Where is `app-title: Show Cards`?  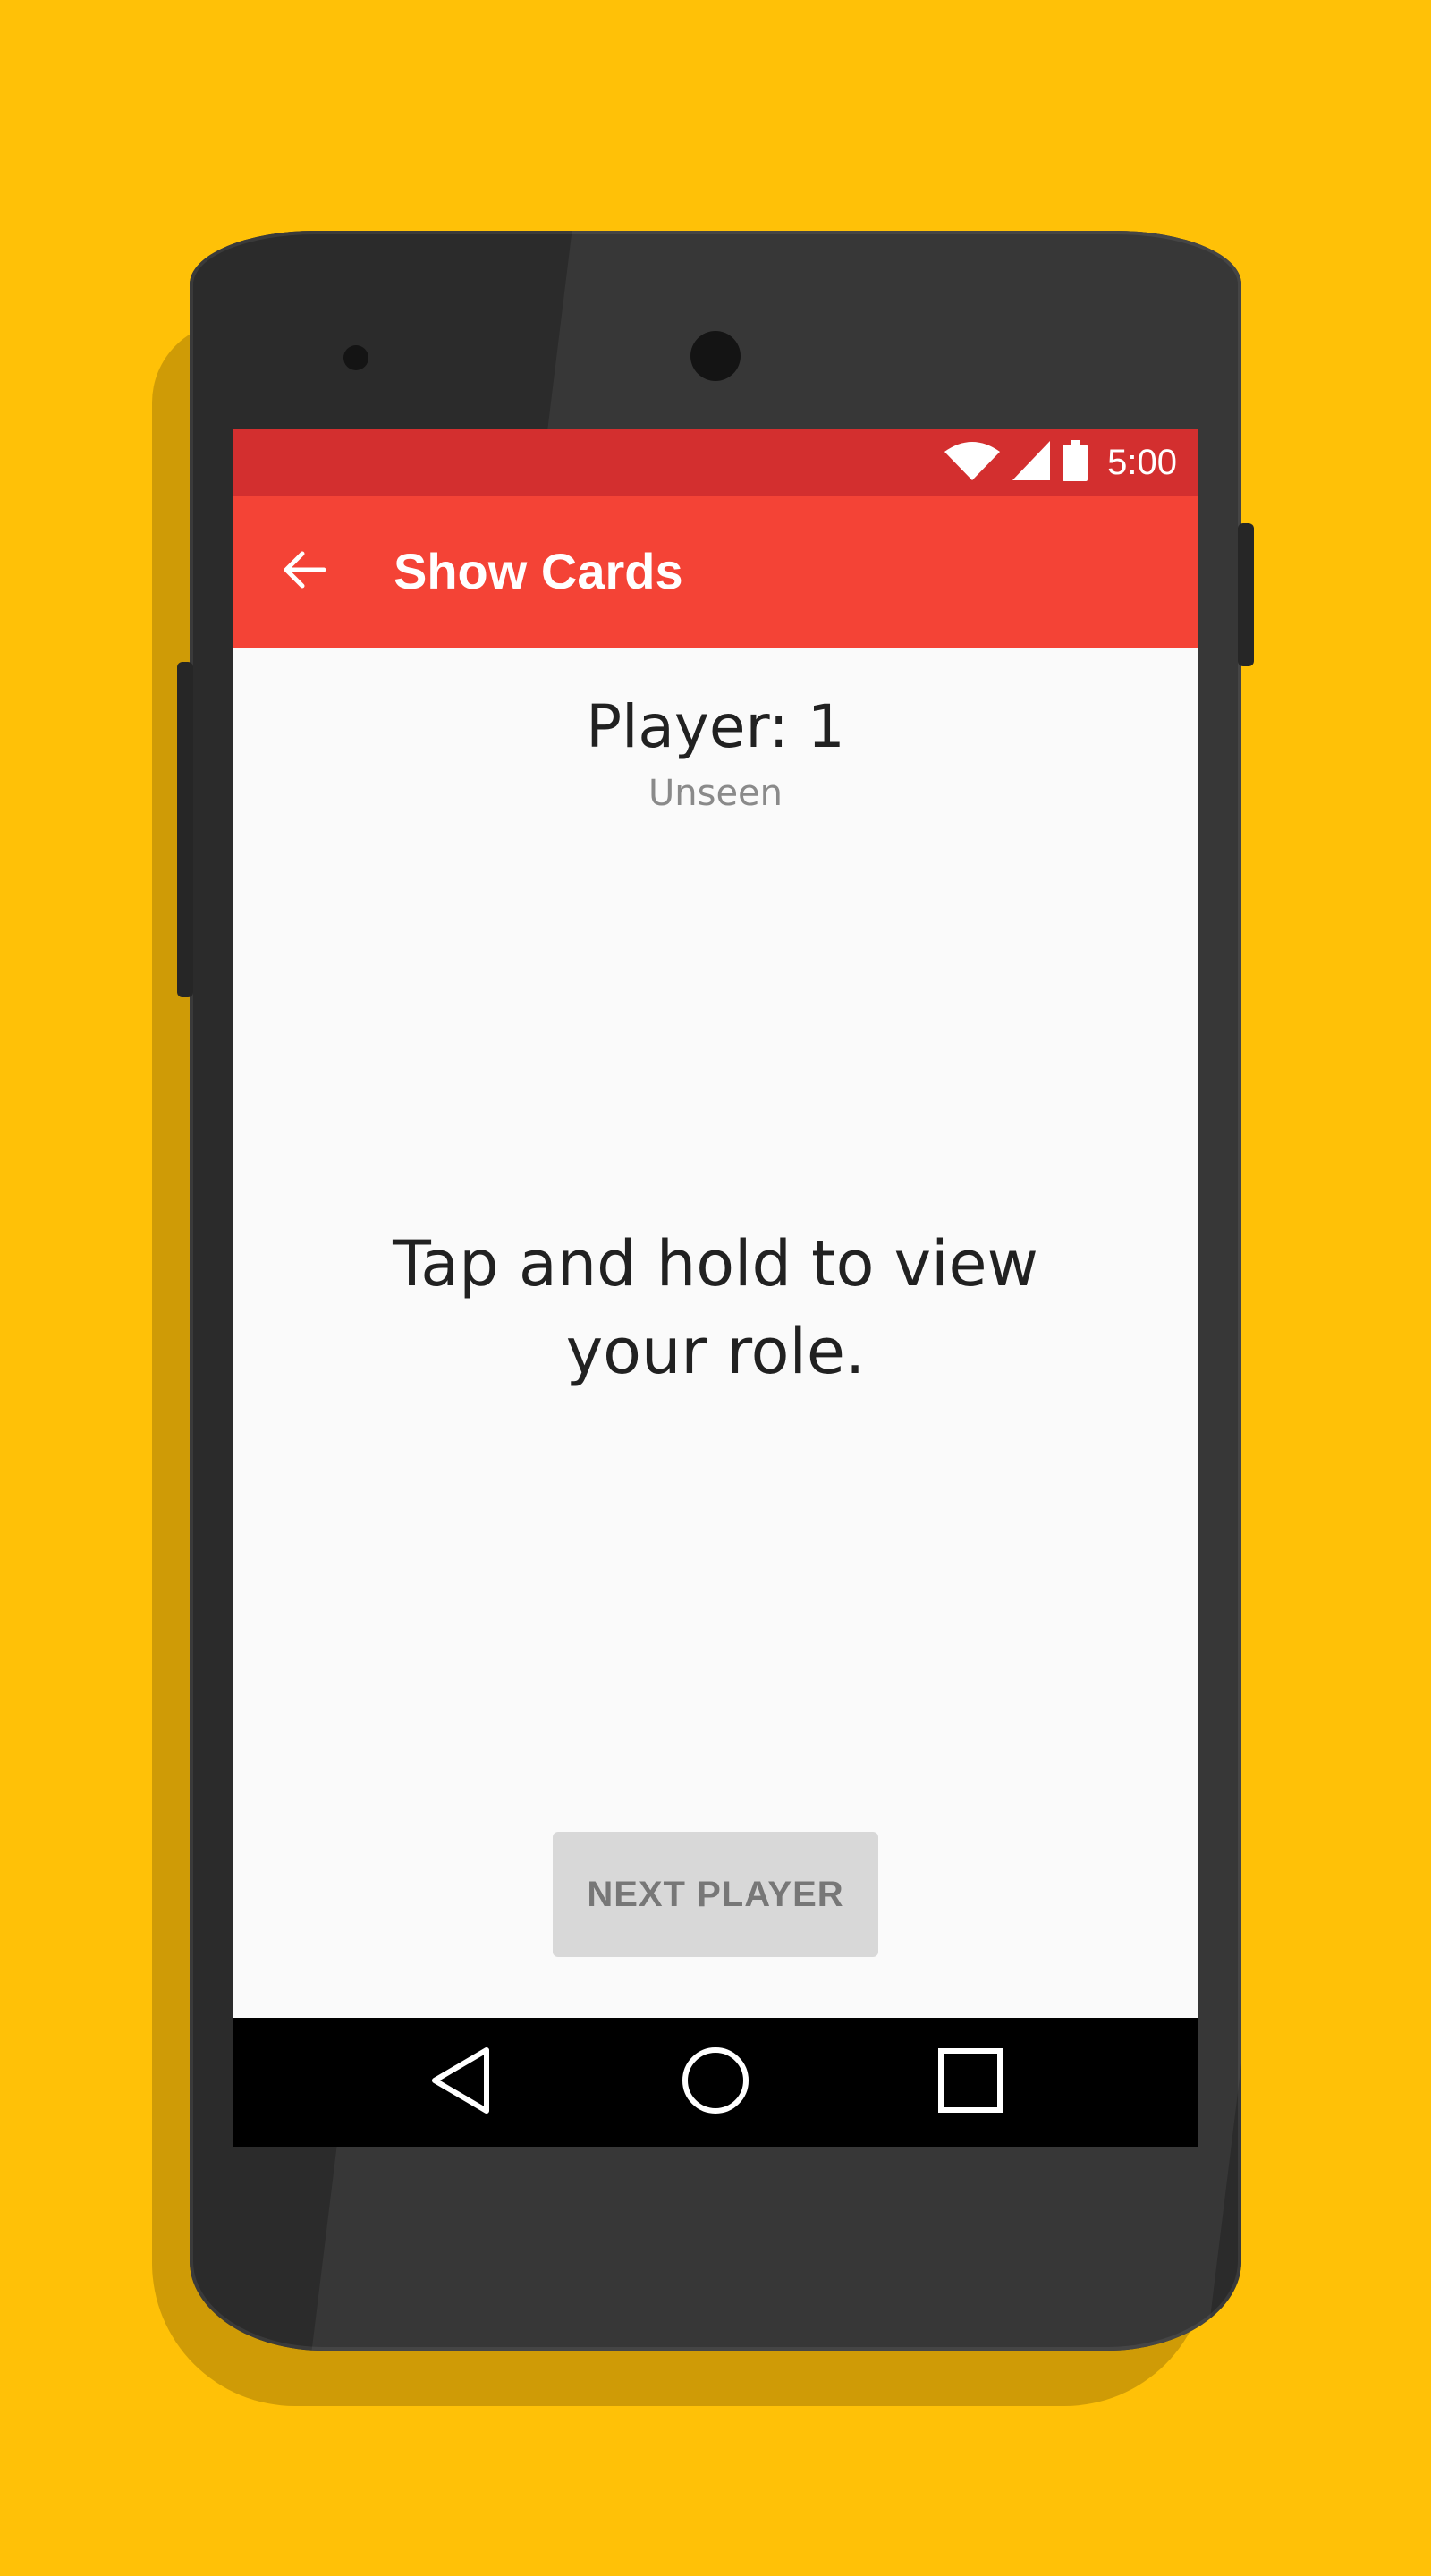
app-title: Show Cards is located at coordinates (539, 571).